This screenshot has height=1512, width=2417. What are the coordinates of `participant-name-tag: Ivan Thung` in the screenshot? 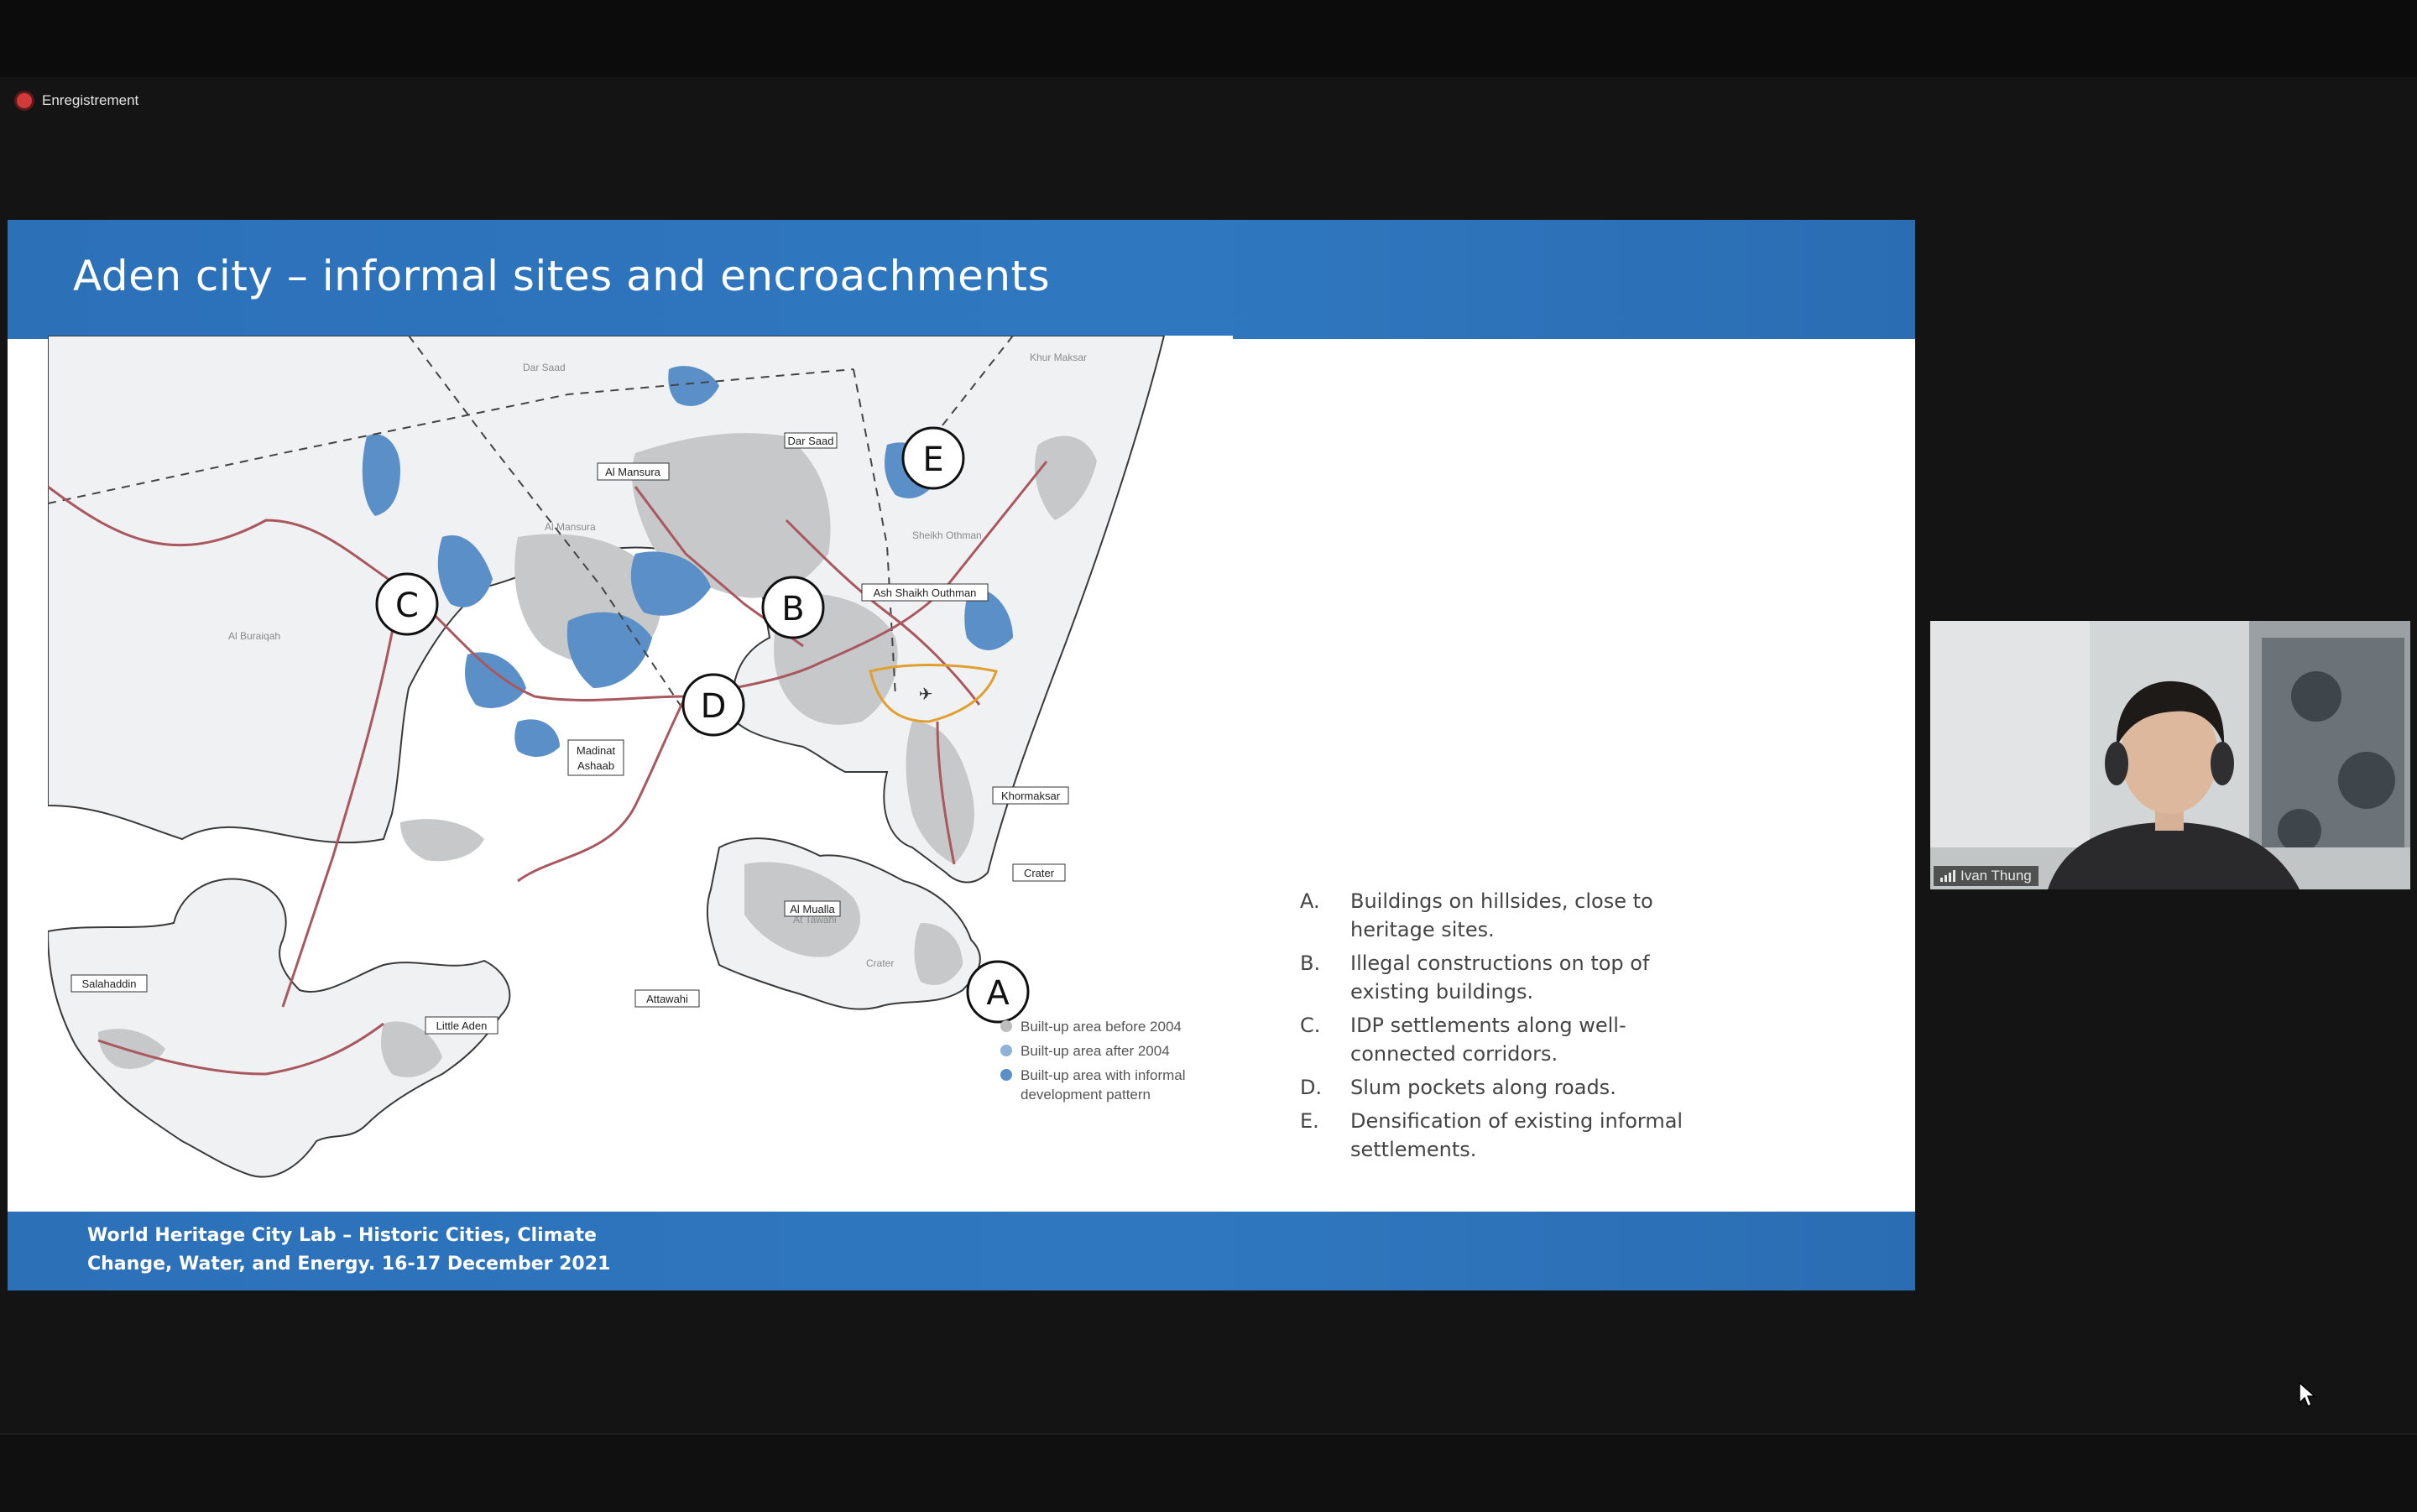 It's located at (1986, 876).